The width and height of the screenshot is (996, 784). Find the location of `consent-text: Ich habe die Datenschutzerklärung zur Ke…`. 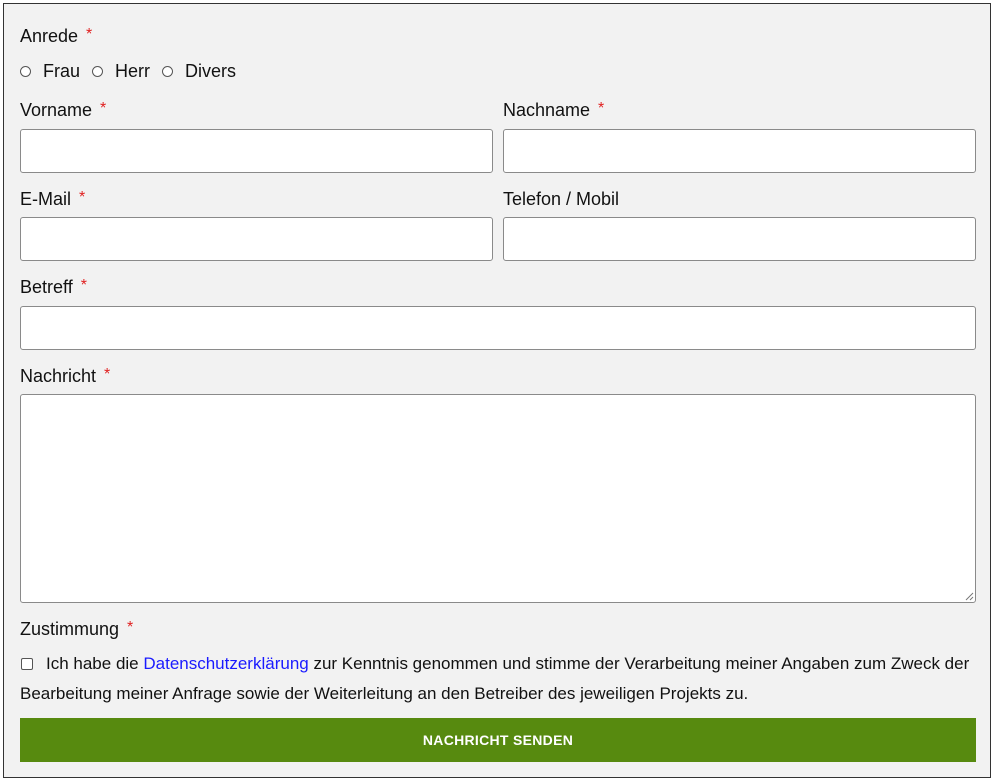

consent-text: Ich habe die Datenschutzerklärung zur Ke… is located at coordinates (501, 679).